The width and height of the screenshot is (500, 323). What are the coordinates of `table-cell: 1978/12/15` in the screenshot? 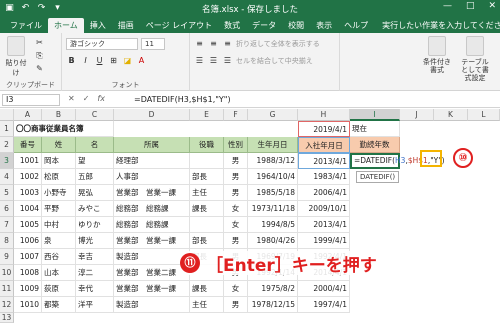 It's located at (273, 305).